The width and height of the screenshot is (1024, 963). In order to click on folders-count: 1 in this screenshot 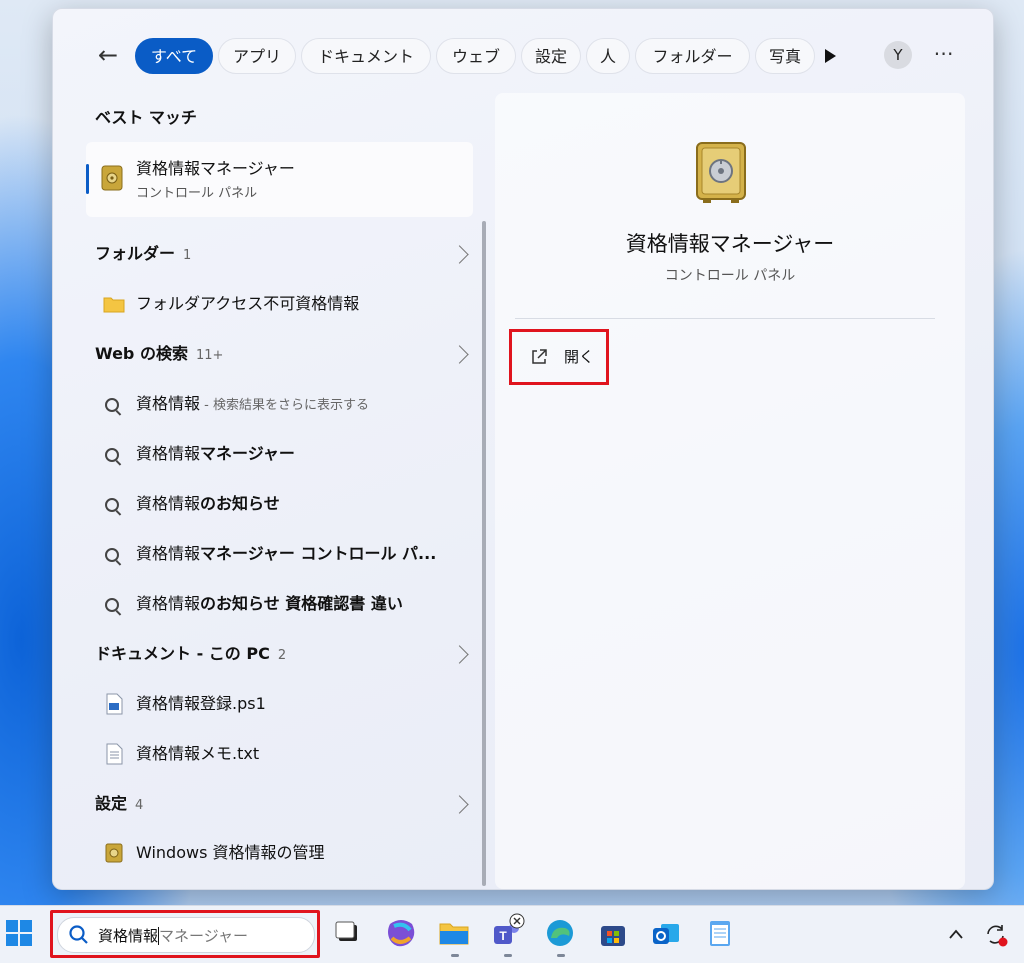, I will do `click(187, 255)`.